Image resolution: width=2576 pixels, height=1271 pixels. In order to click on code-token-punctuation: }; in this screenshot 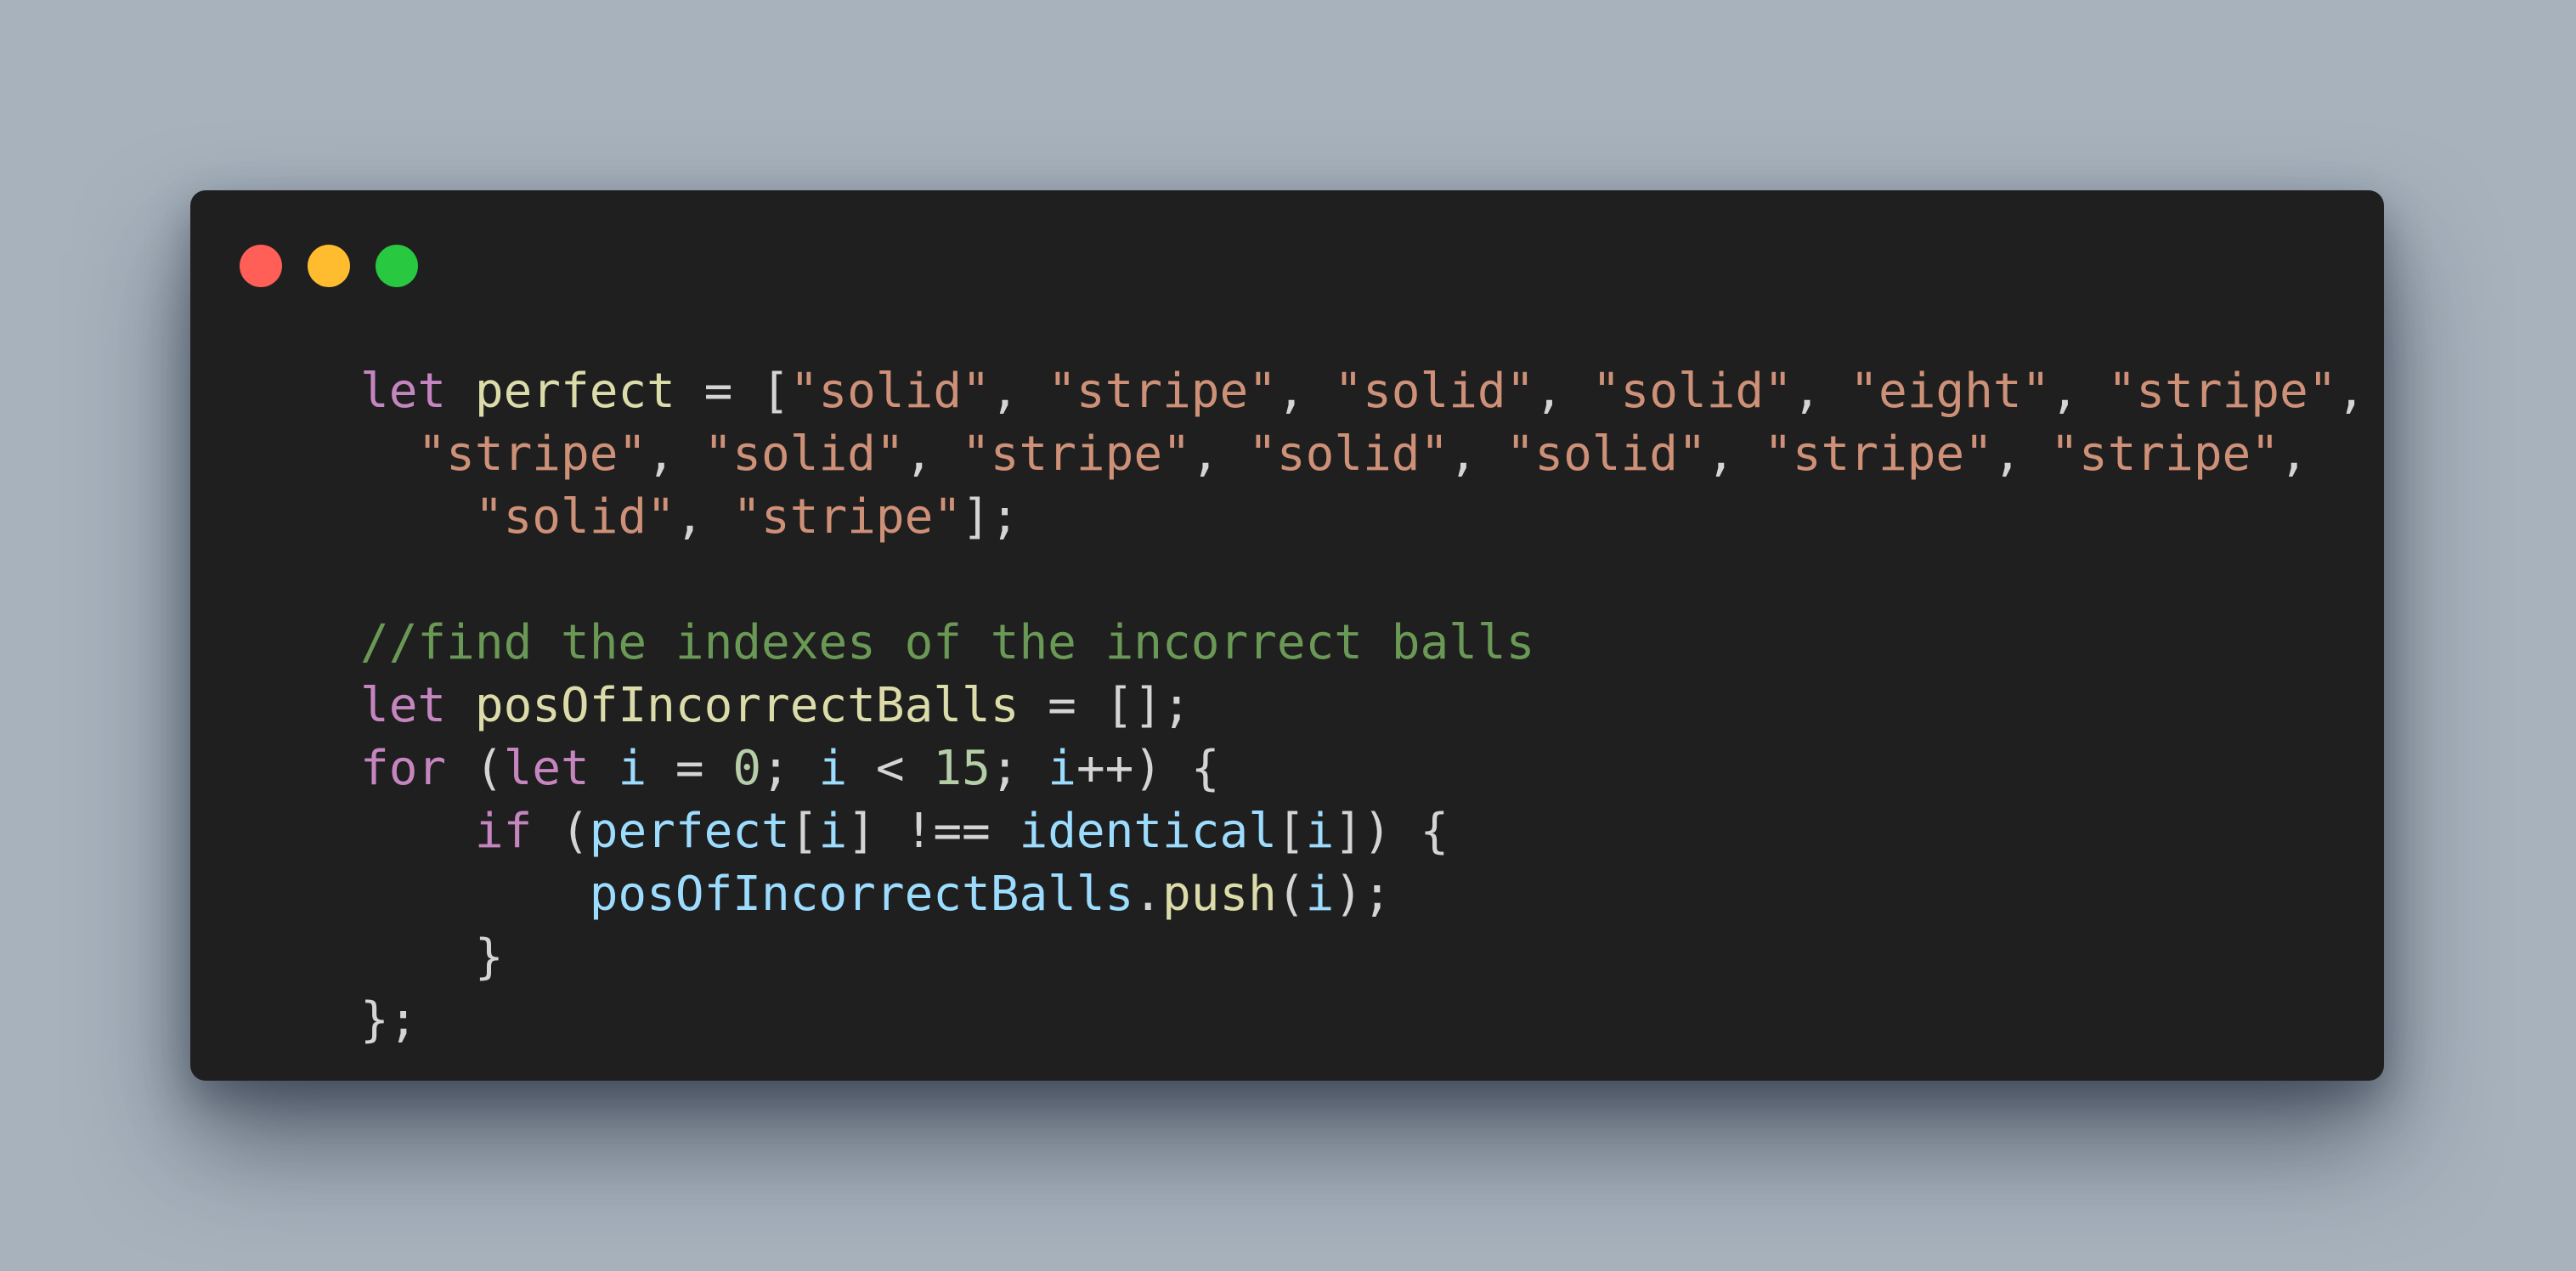, I will do `click(389, 1020)`.